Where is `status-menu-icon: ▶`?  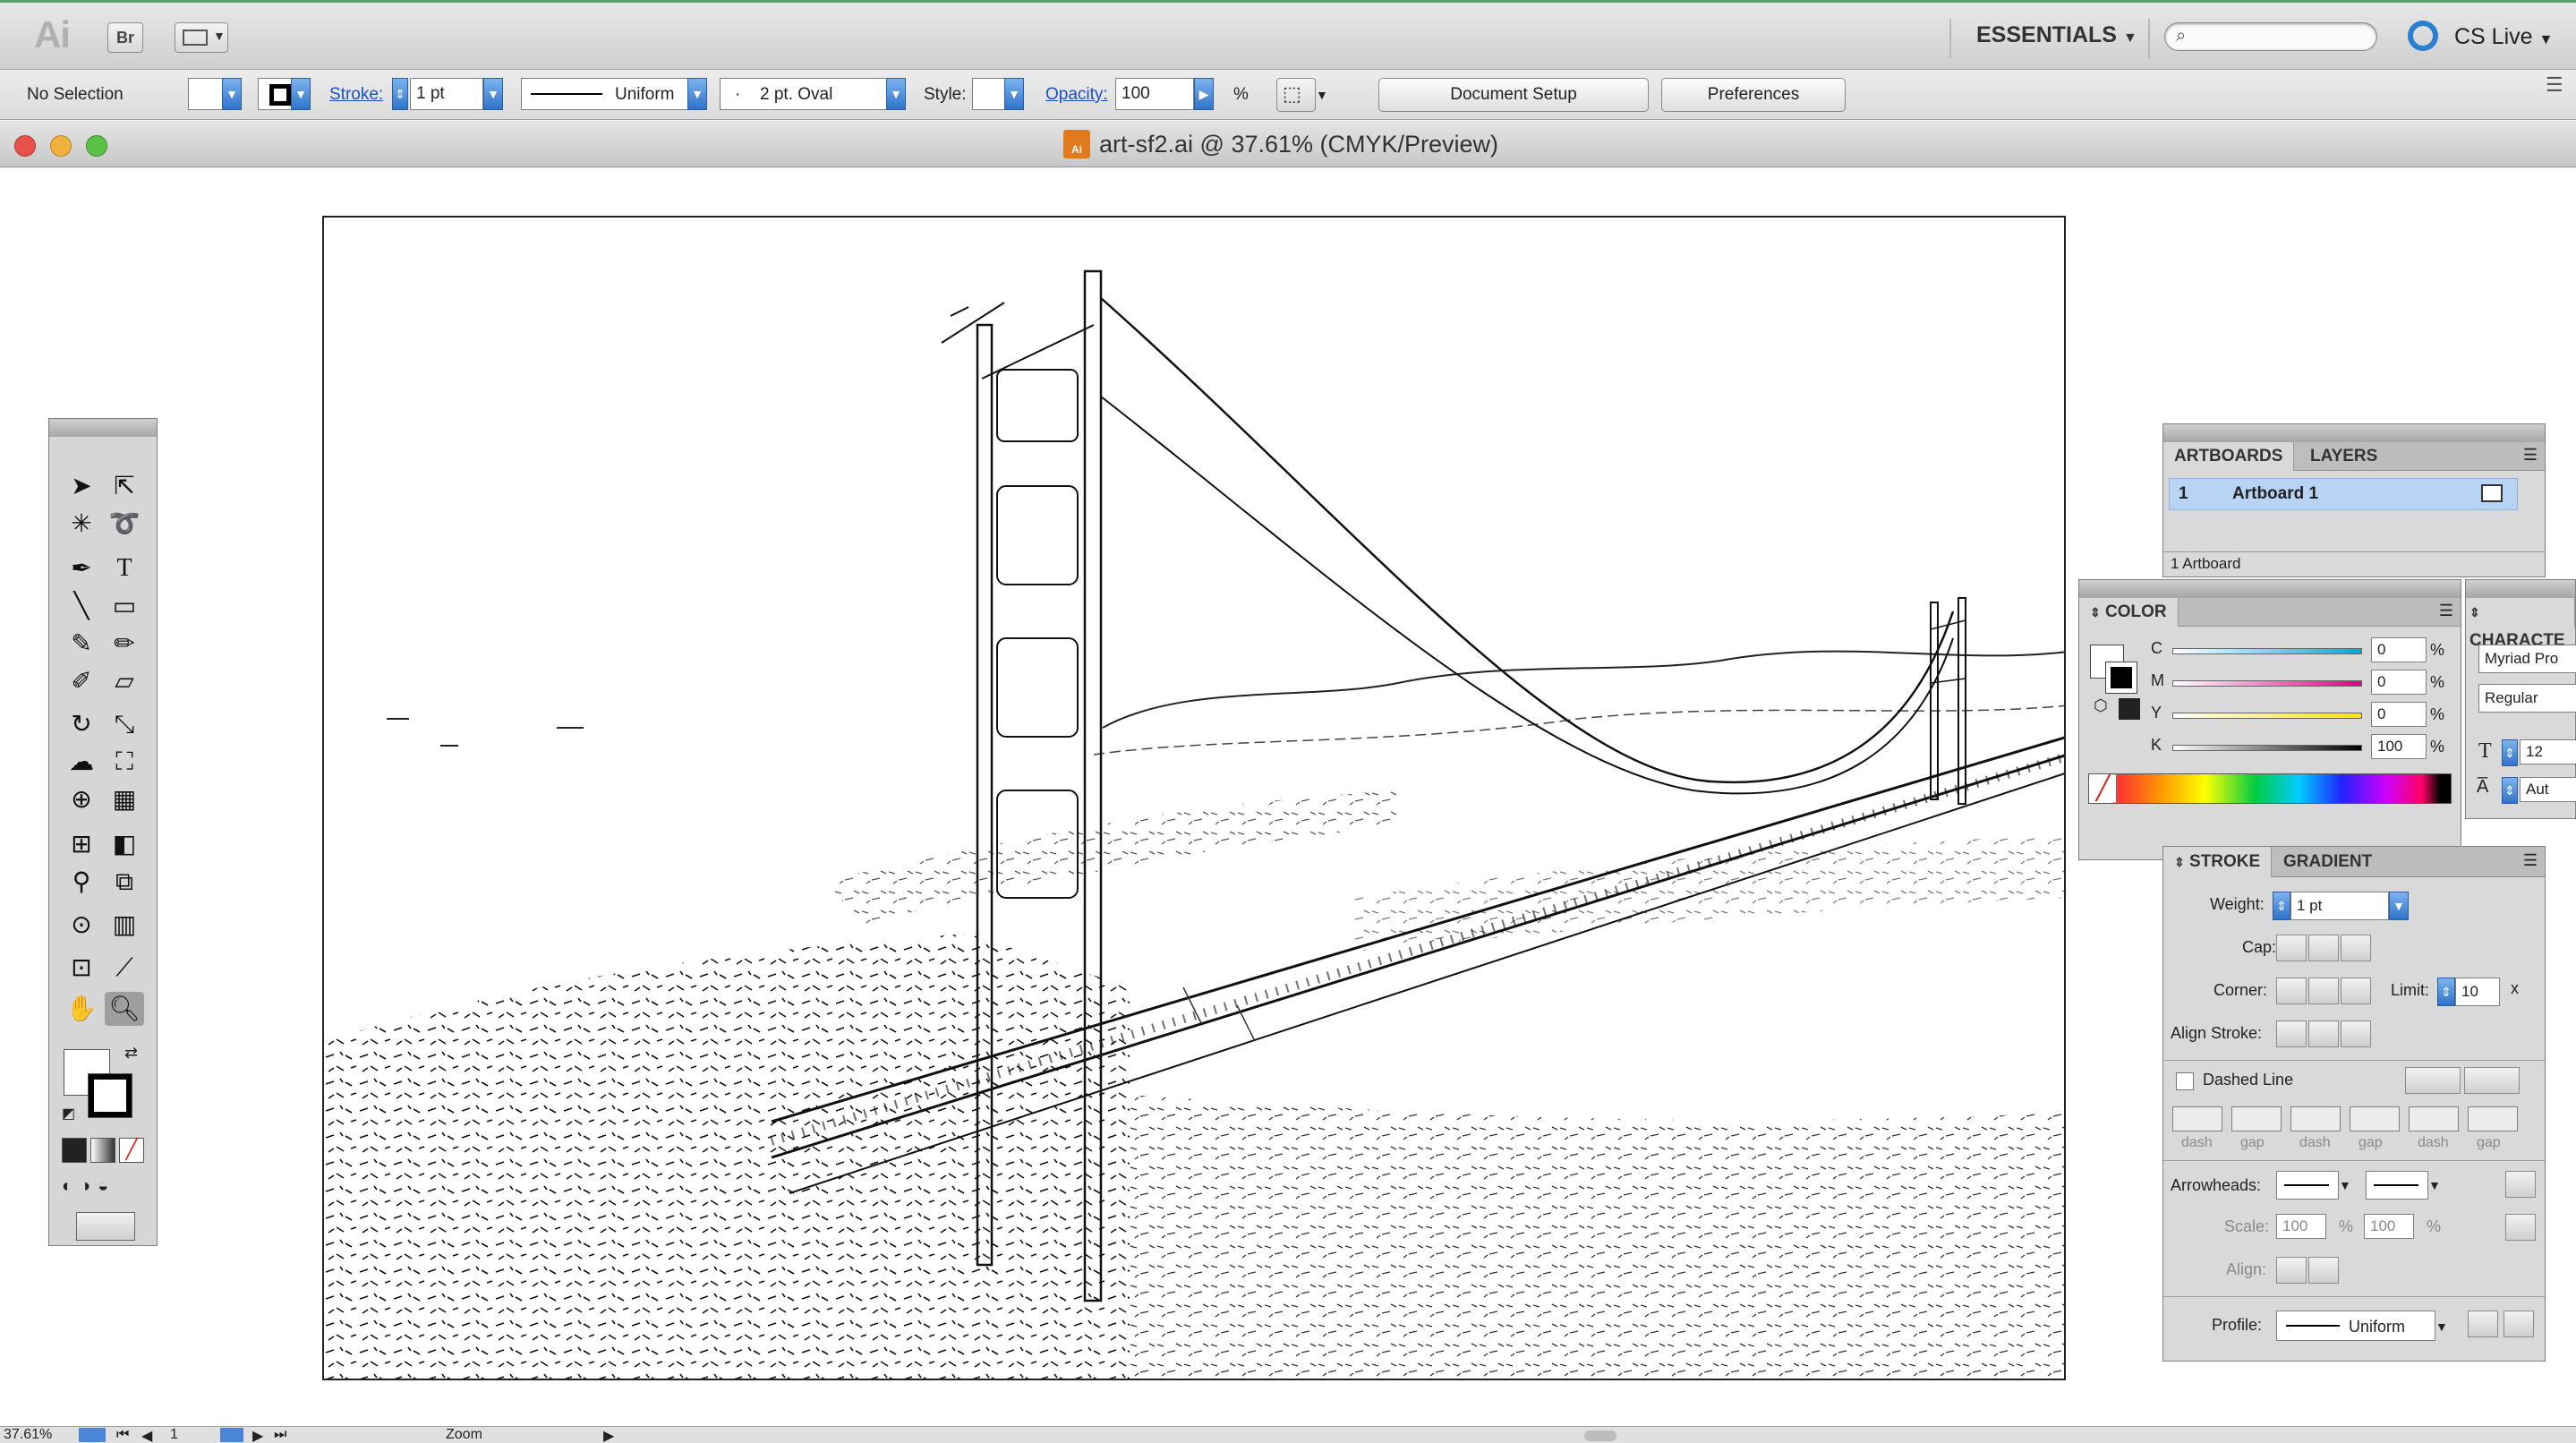
status-menu-icon: ▶ is located at coordinates (608, 1435).